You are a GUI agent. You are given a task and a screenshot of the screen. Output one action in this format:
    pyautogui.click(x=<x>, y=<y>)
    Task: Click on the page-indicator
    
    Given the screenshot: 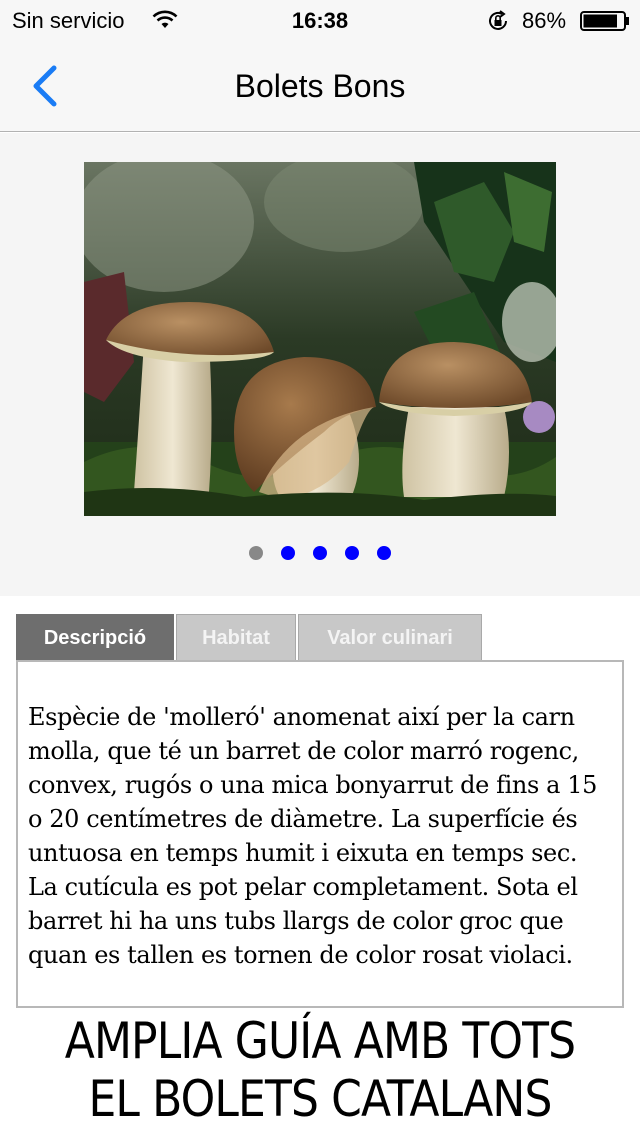 What is the action you would take?
    pyautogui.click(x=320, y=553)
    